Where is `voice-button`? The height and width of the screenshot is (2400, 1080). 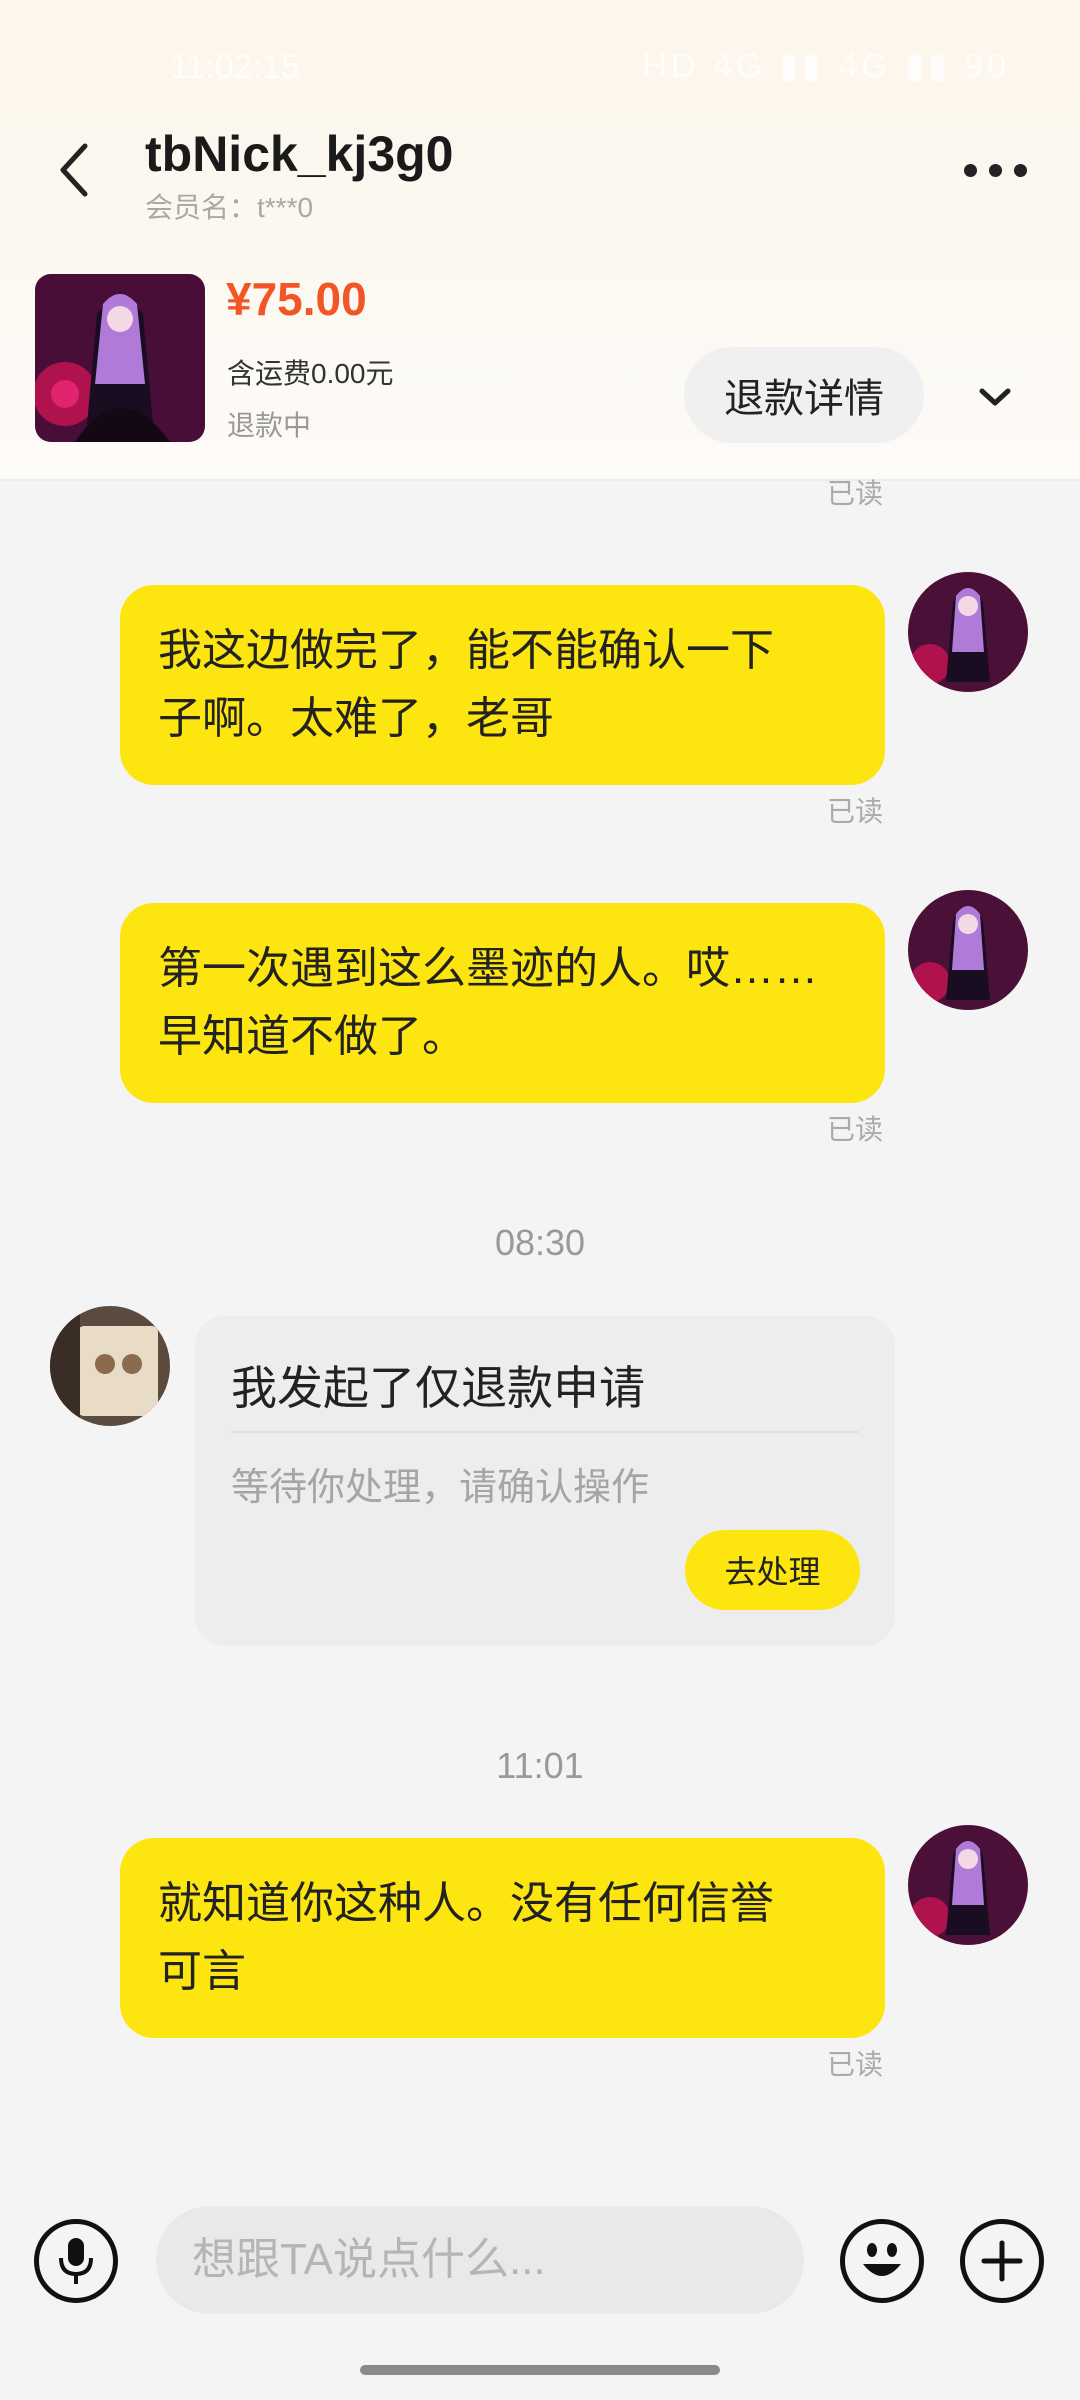
voice-button is located at coordinates (76, 2261).